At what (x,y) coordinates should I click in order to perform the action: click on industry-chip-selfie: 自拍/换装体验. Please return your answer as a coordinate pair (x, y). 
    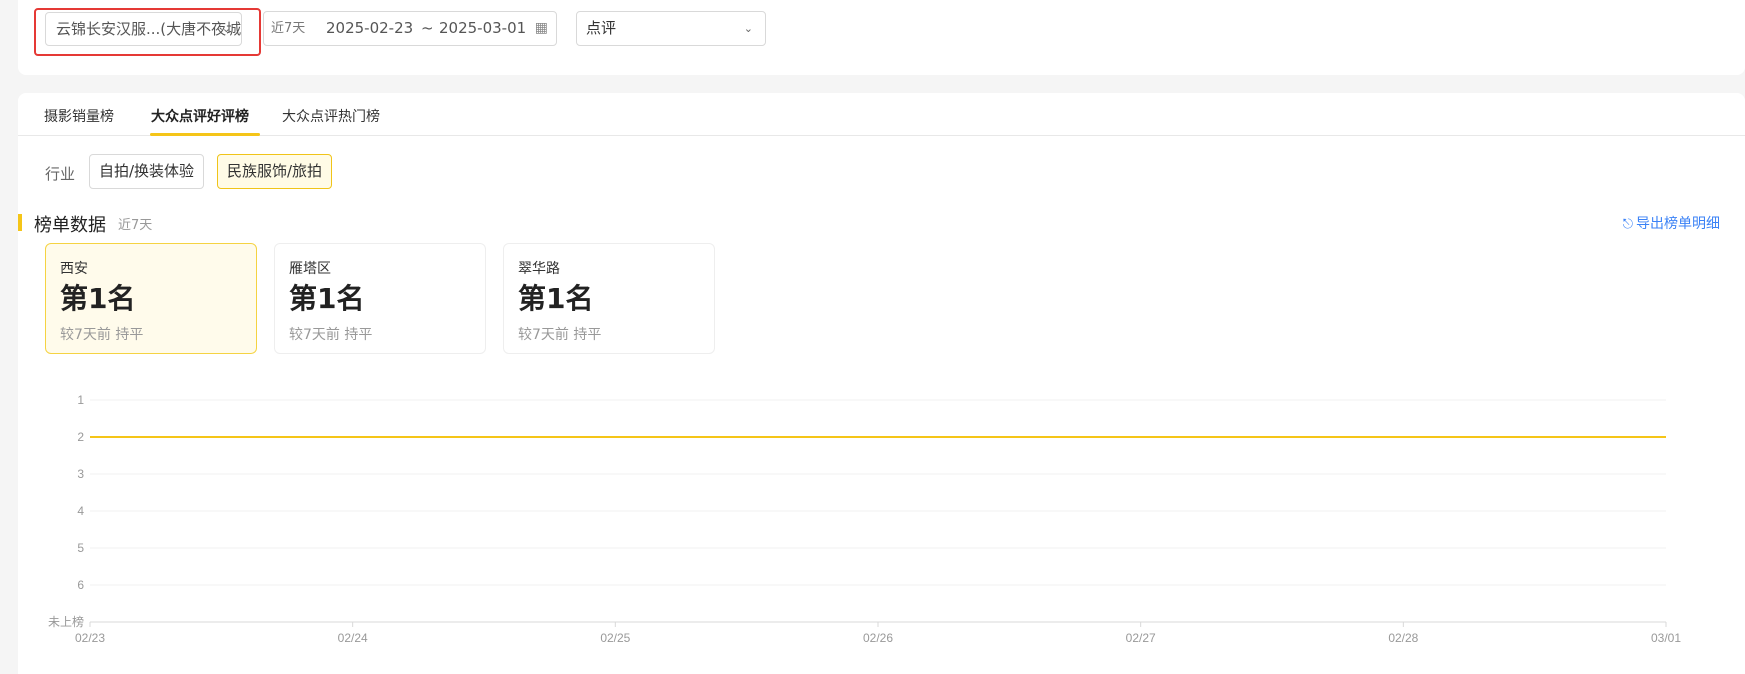
    Looking at the image, I should click on (147, 171).